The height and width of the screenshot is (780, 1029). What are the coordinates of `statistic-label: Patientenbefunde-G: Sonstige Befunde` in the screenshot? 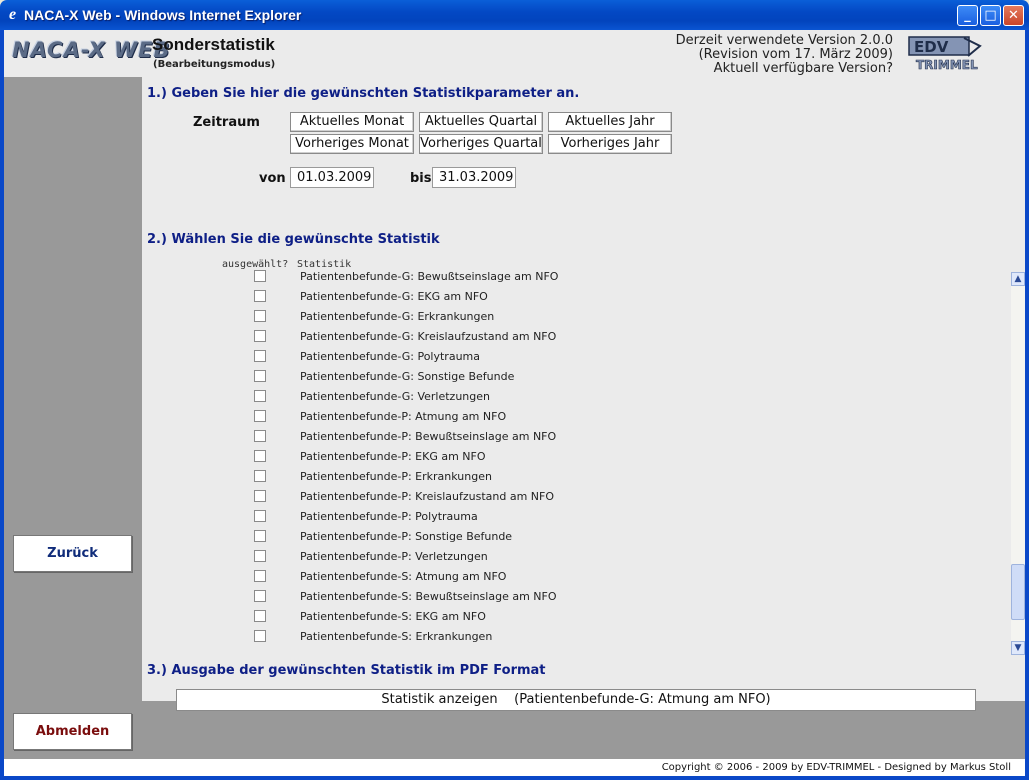 It's located at (407, 376).